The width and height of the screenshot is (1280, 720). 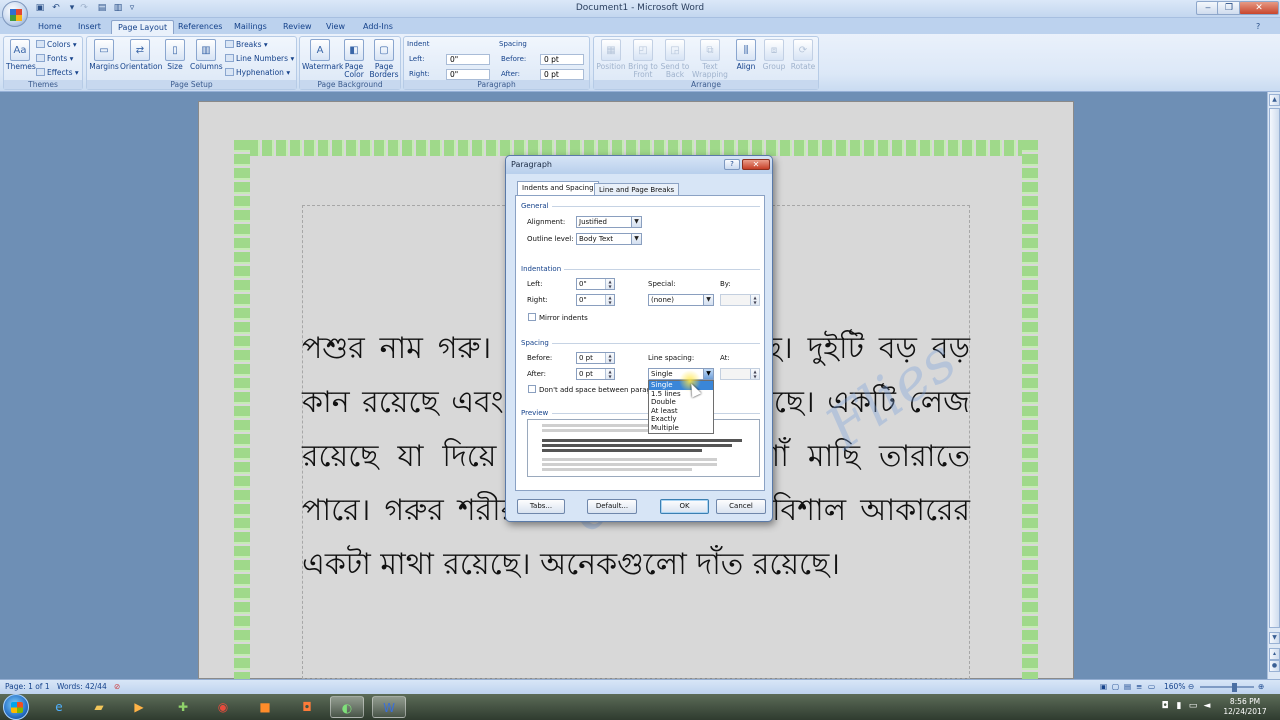 What do you see at coordinates (595, 284) in the screenshot?
I see `indent-left-spinner: 0" ▲ ▼` at bounding box center [595, 284].